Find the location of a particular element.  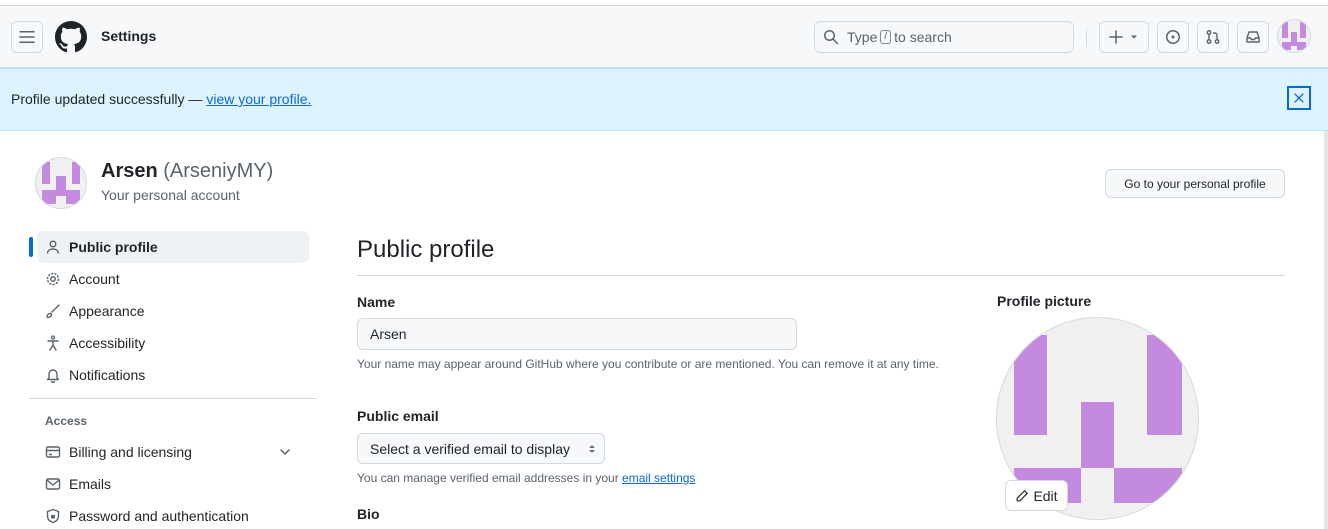

go-to-profile-button: Go to your personal profile is located at coordinates (1195, 183).